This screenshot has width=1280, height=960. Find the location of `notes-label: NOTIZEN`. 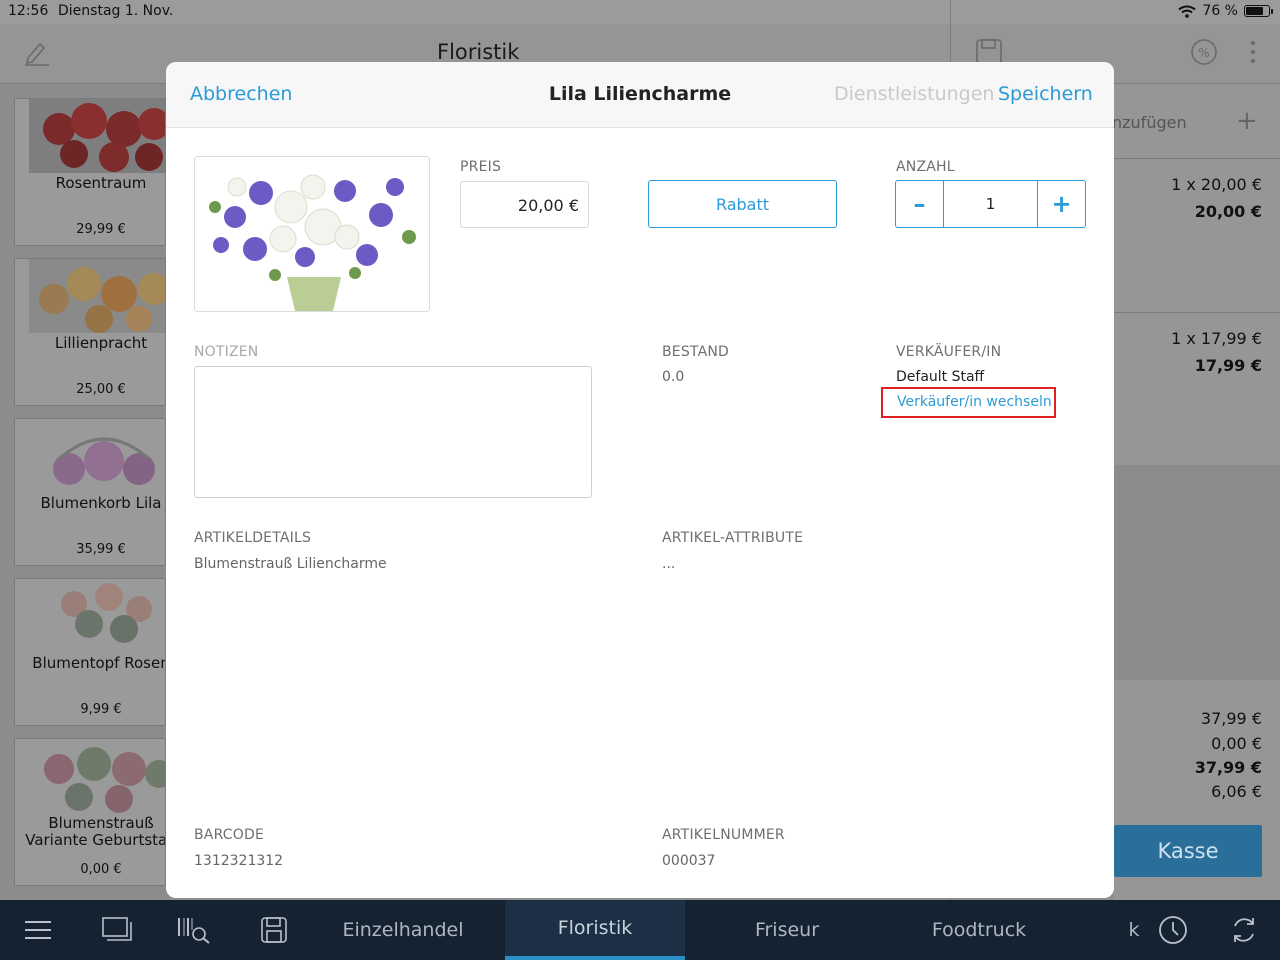

notes-label: NOTIZEN is located at coordinates (226, 352).